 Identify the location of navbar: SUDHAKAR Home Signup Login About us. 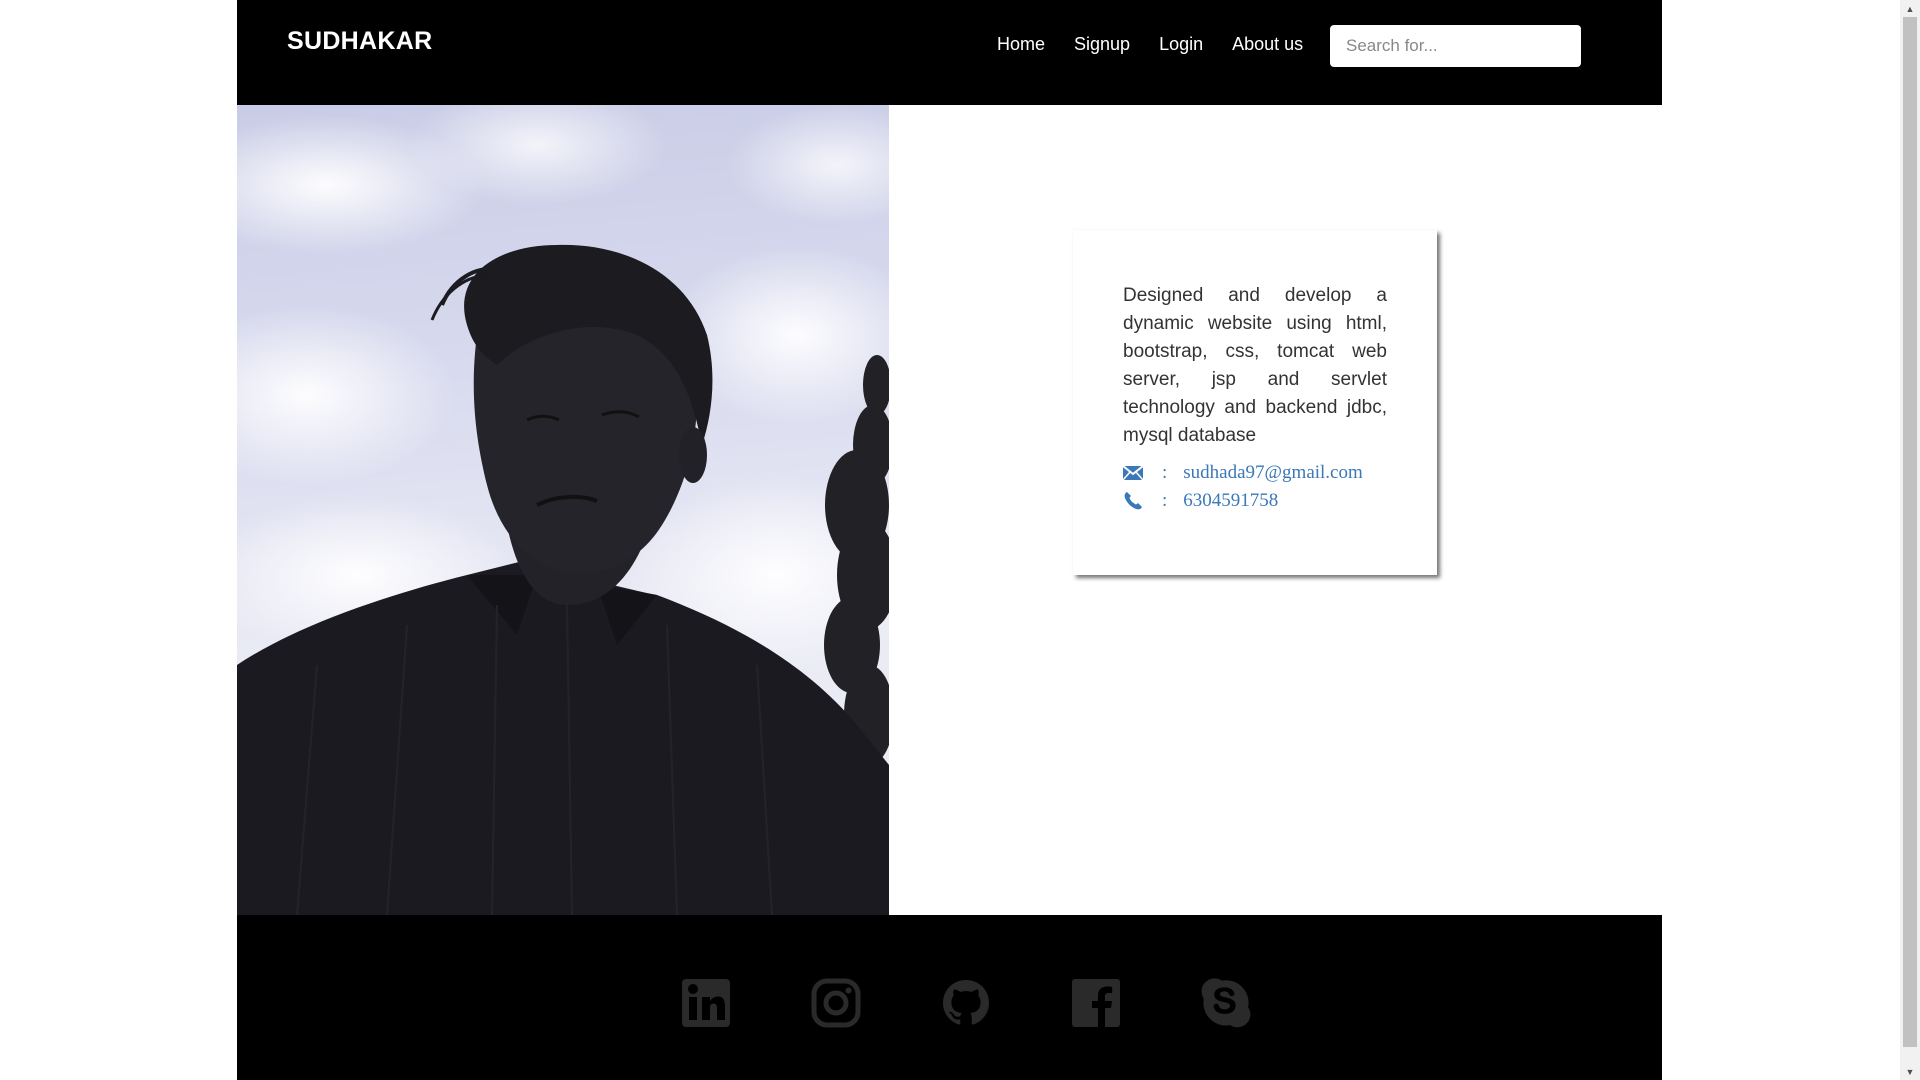
(949, 52).